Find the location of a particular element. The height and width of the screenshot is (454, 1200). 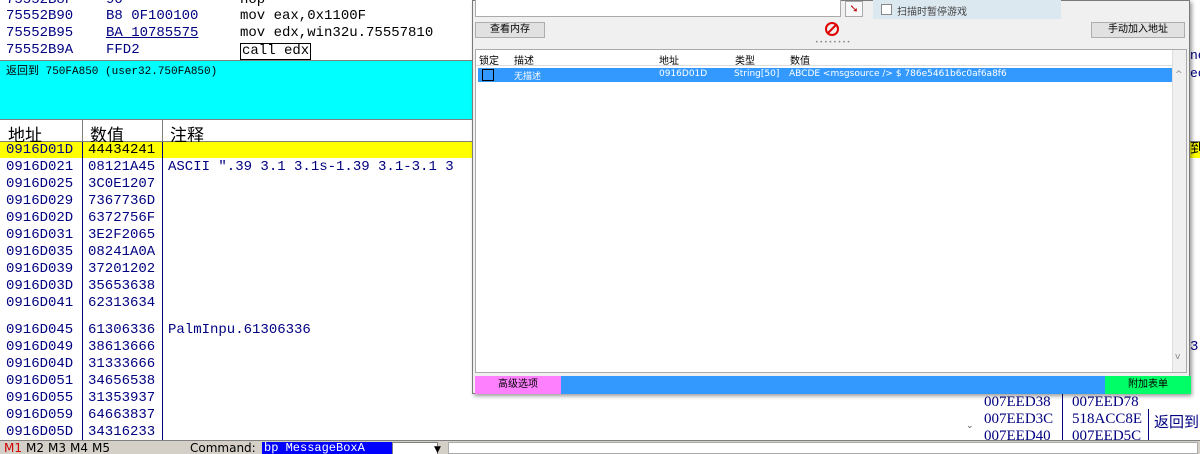

stack-address: 007EED38 is located at coordinates (1017, 402).